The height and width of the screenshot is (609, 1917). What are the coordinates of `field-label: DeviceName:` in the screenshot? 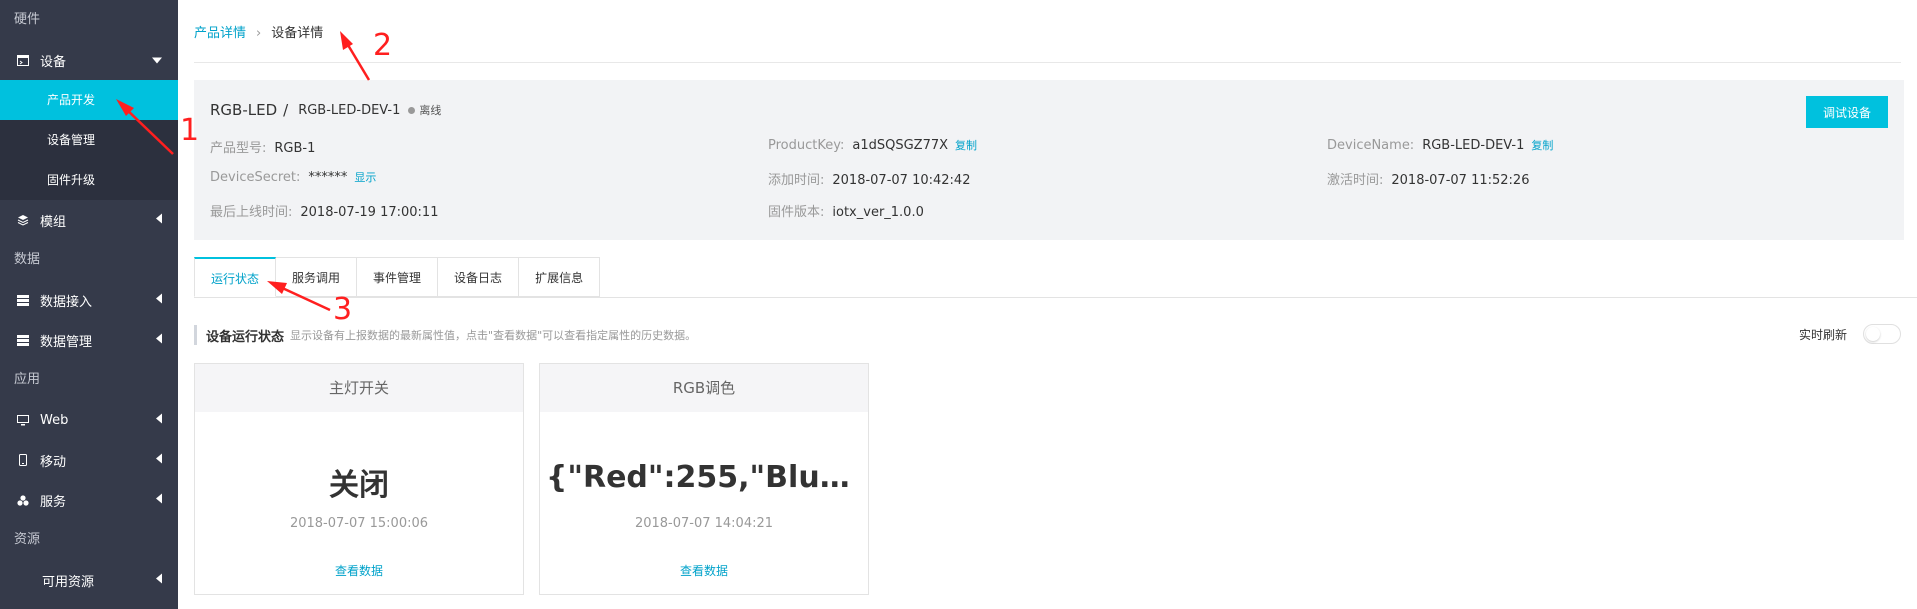 It's located at (1371, 145).